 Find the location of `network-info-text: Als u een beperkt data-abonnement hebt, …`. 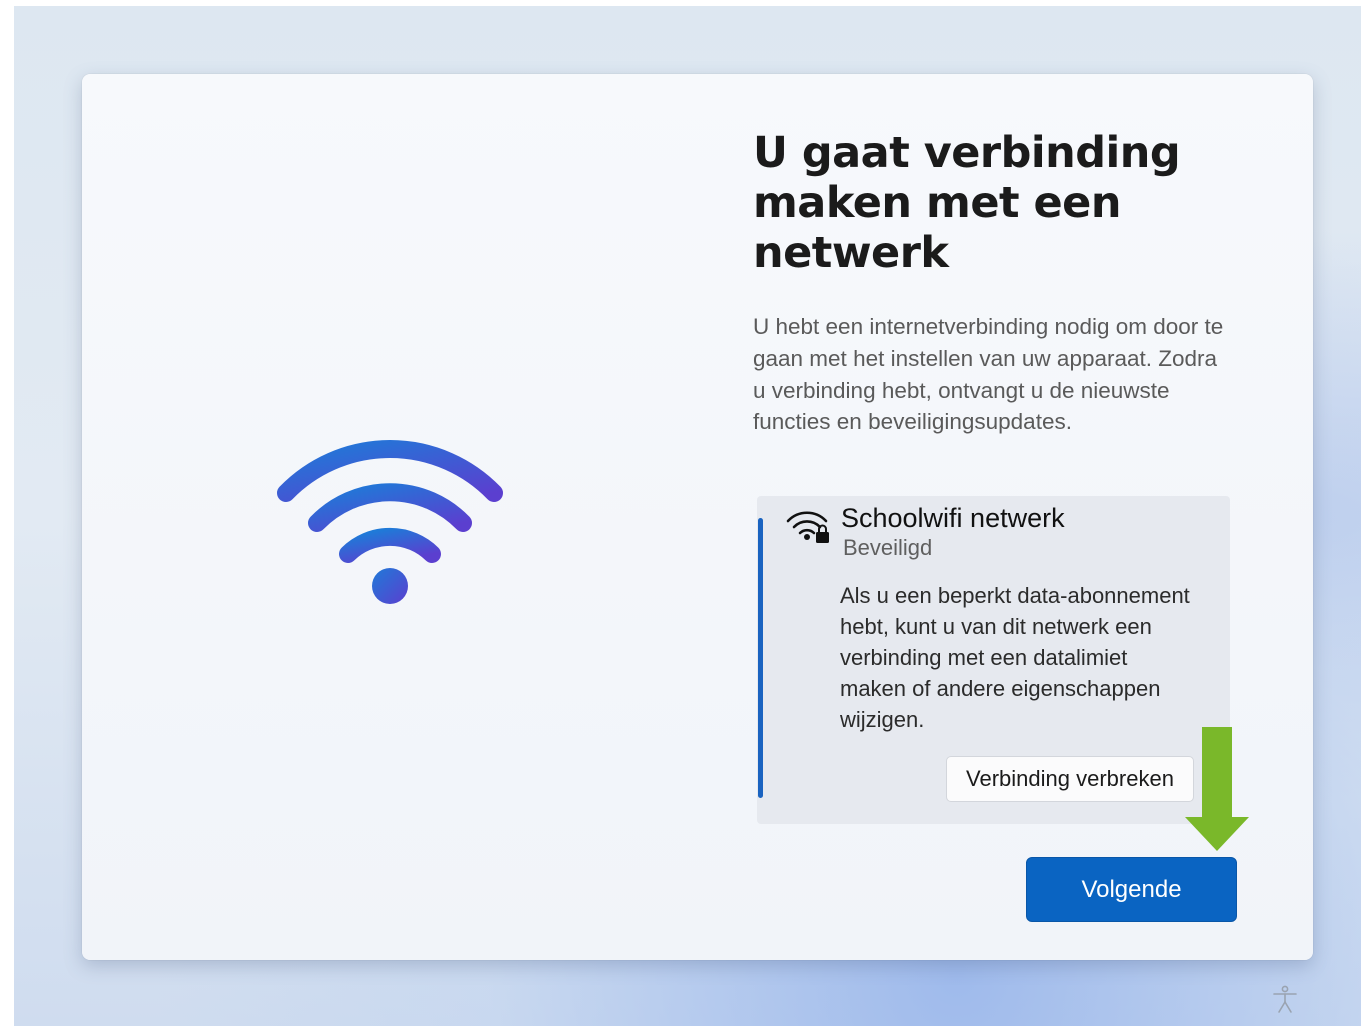

network-info-text: Als u een beperkt data-abonnement hebt, … is located at coordinates (1015, 657).